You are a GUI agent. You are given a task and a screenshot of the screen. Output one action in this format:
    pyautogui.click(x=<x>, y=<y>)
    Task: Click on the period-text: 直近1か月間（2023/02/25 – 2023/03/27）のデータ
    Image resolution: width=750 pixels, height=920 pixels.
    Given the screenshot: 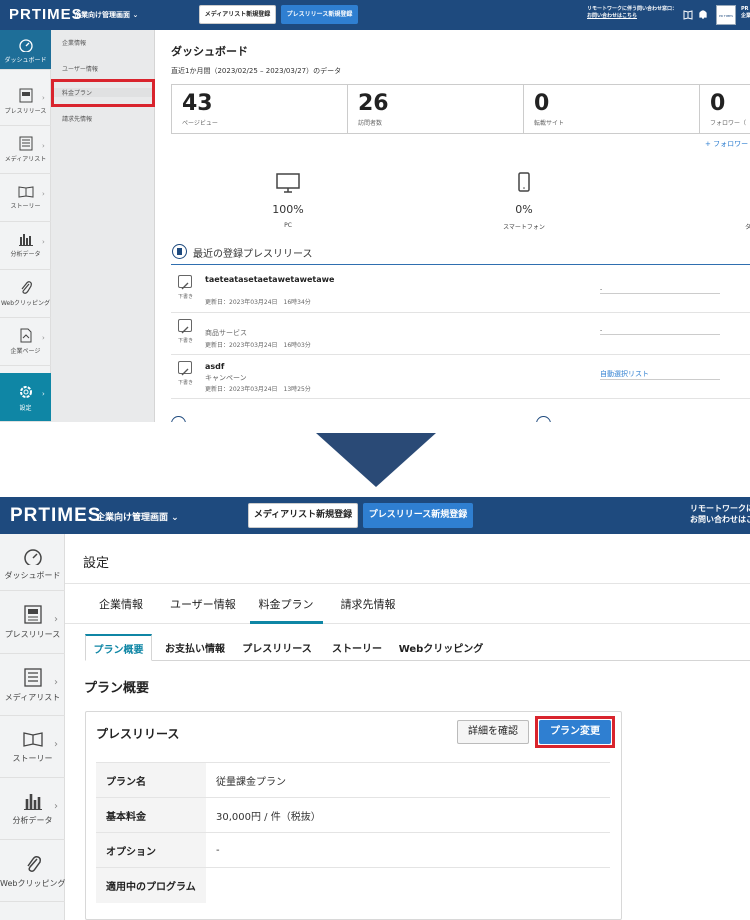 What is the action you would take?
    pyautogui.click(x=256, y=71)
    